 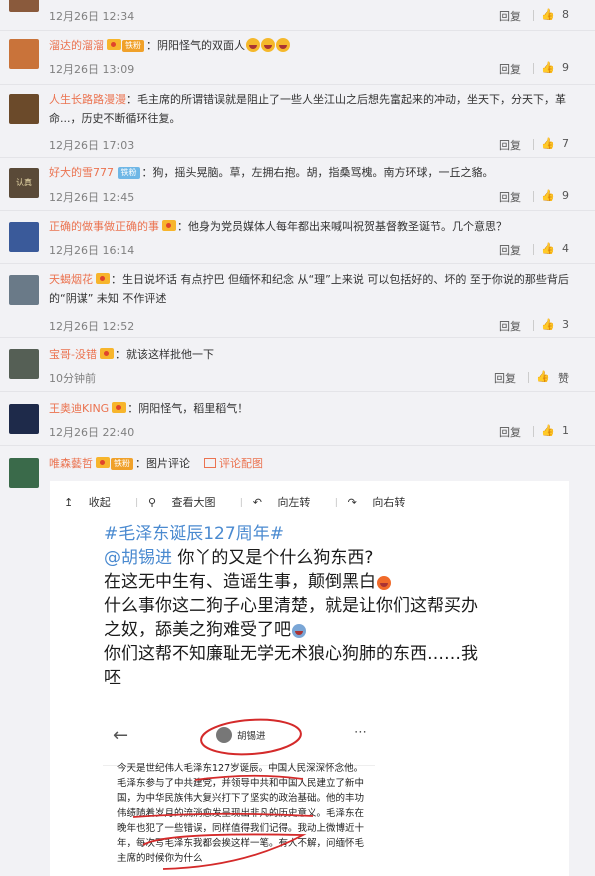 What do you see at coordinates (297, 419) in the screenshot?
I see `comment-item: 王奥迪KING ：阴阳怪气，稻里稻气！ 12月26日 22:40 回复 👍 1` at bounding box center [297, 419].